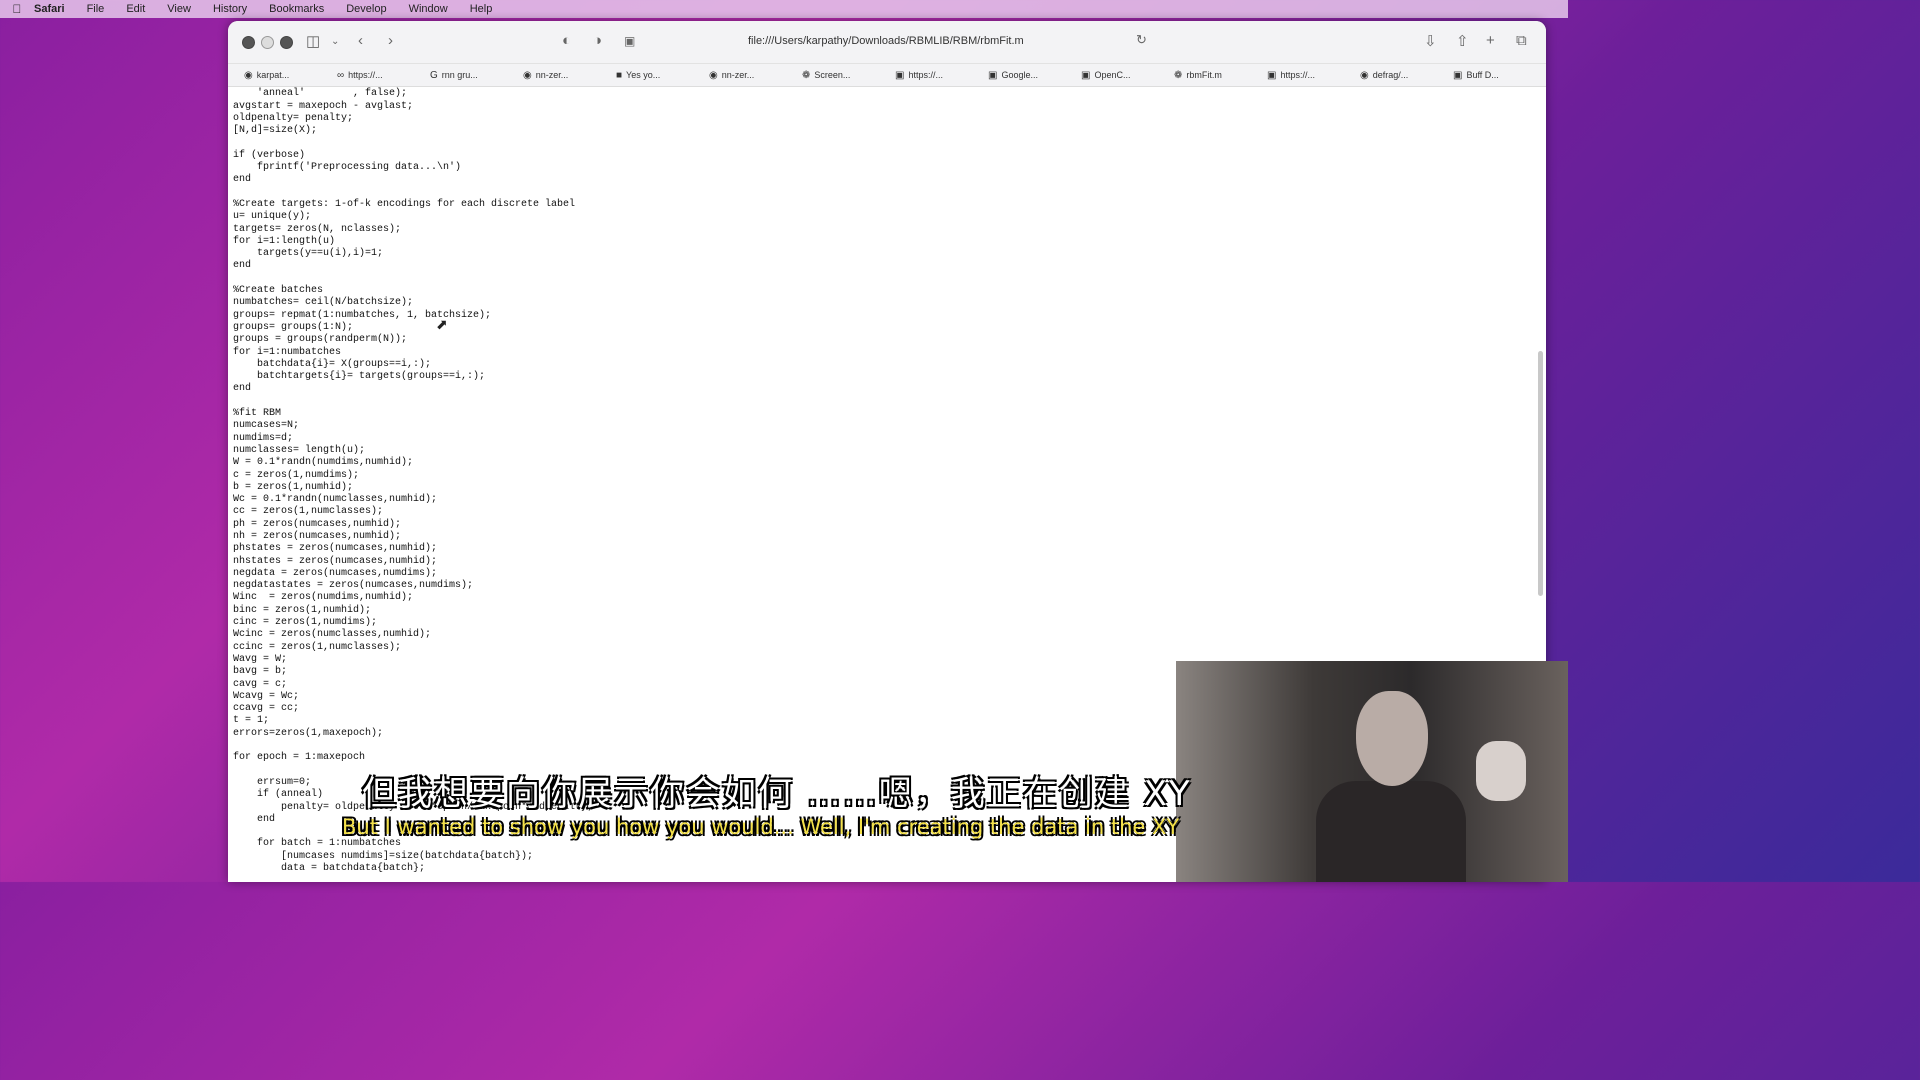 The width and height of the screenshot is (1920, 1080). What do you see at coordinates (135, 9) in the screenshot?
I see `menu-edit: Edit` at bounding box center [135, 9].